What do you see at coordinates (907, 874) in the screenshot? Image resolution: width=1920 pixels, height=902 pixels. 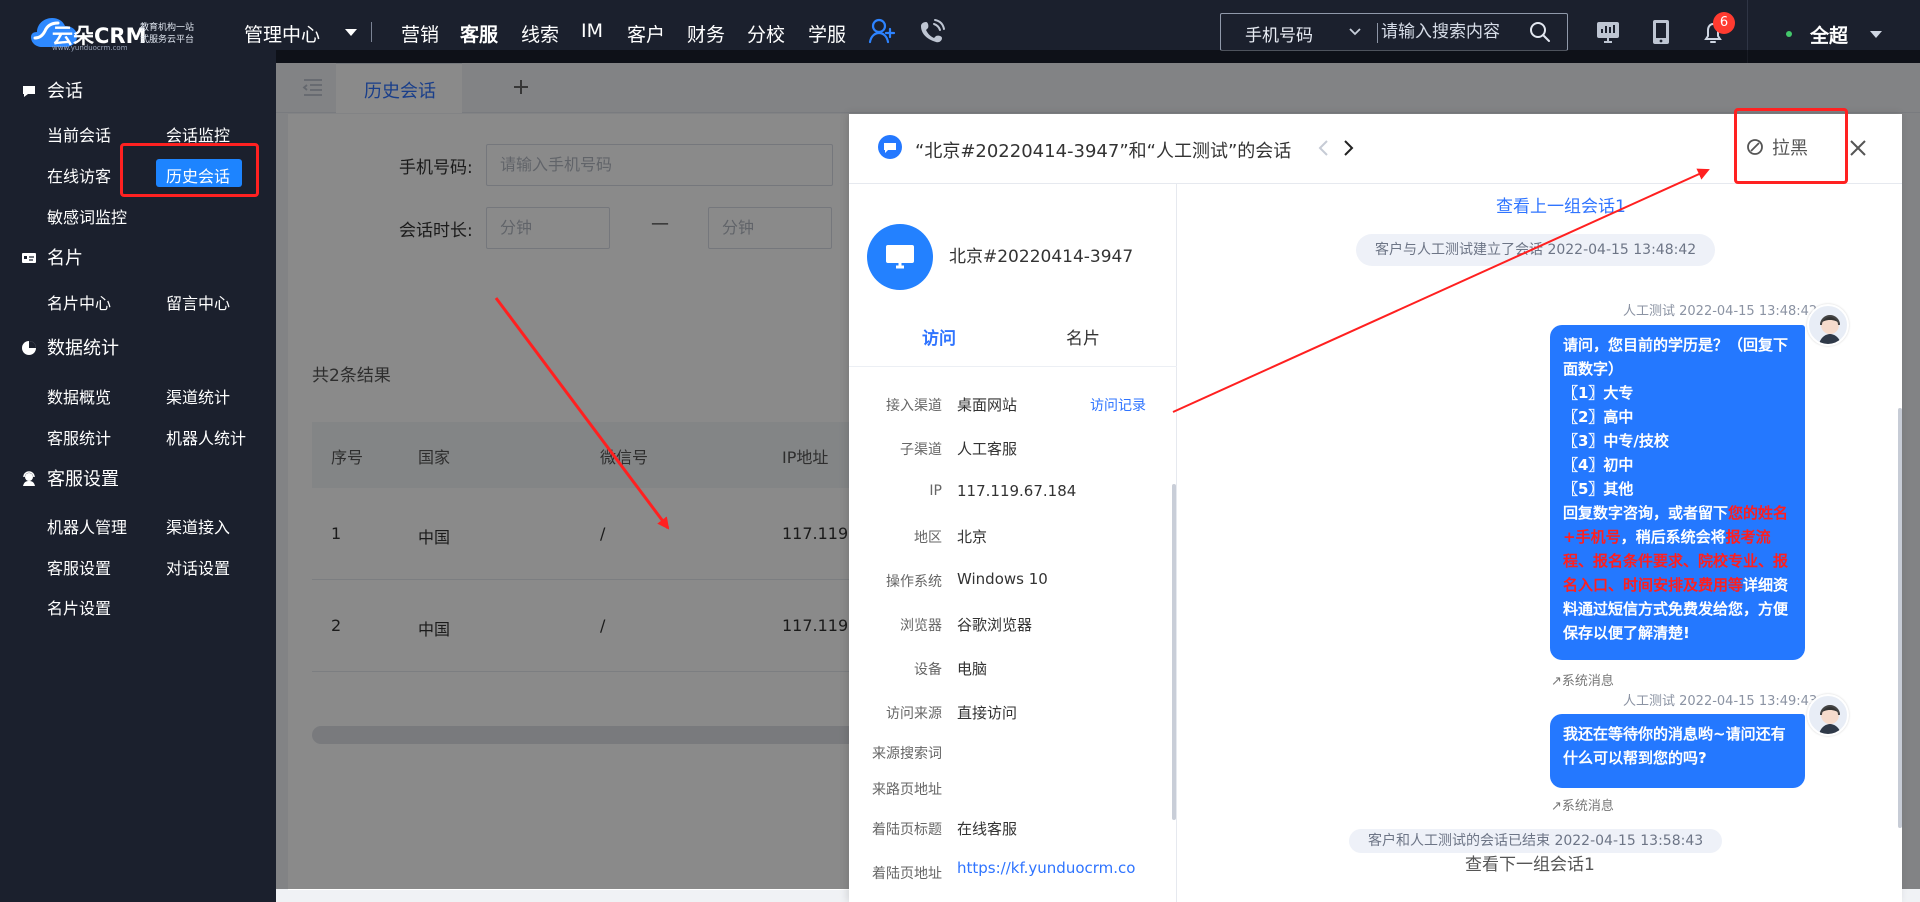 I see `info-label: 着陆页地址` at bounding box center [907, 874].